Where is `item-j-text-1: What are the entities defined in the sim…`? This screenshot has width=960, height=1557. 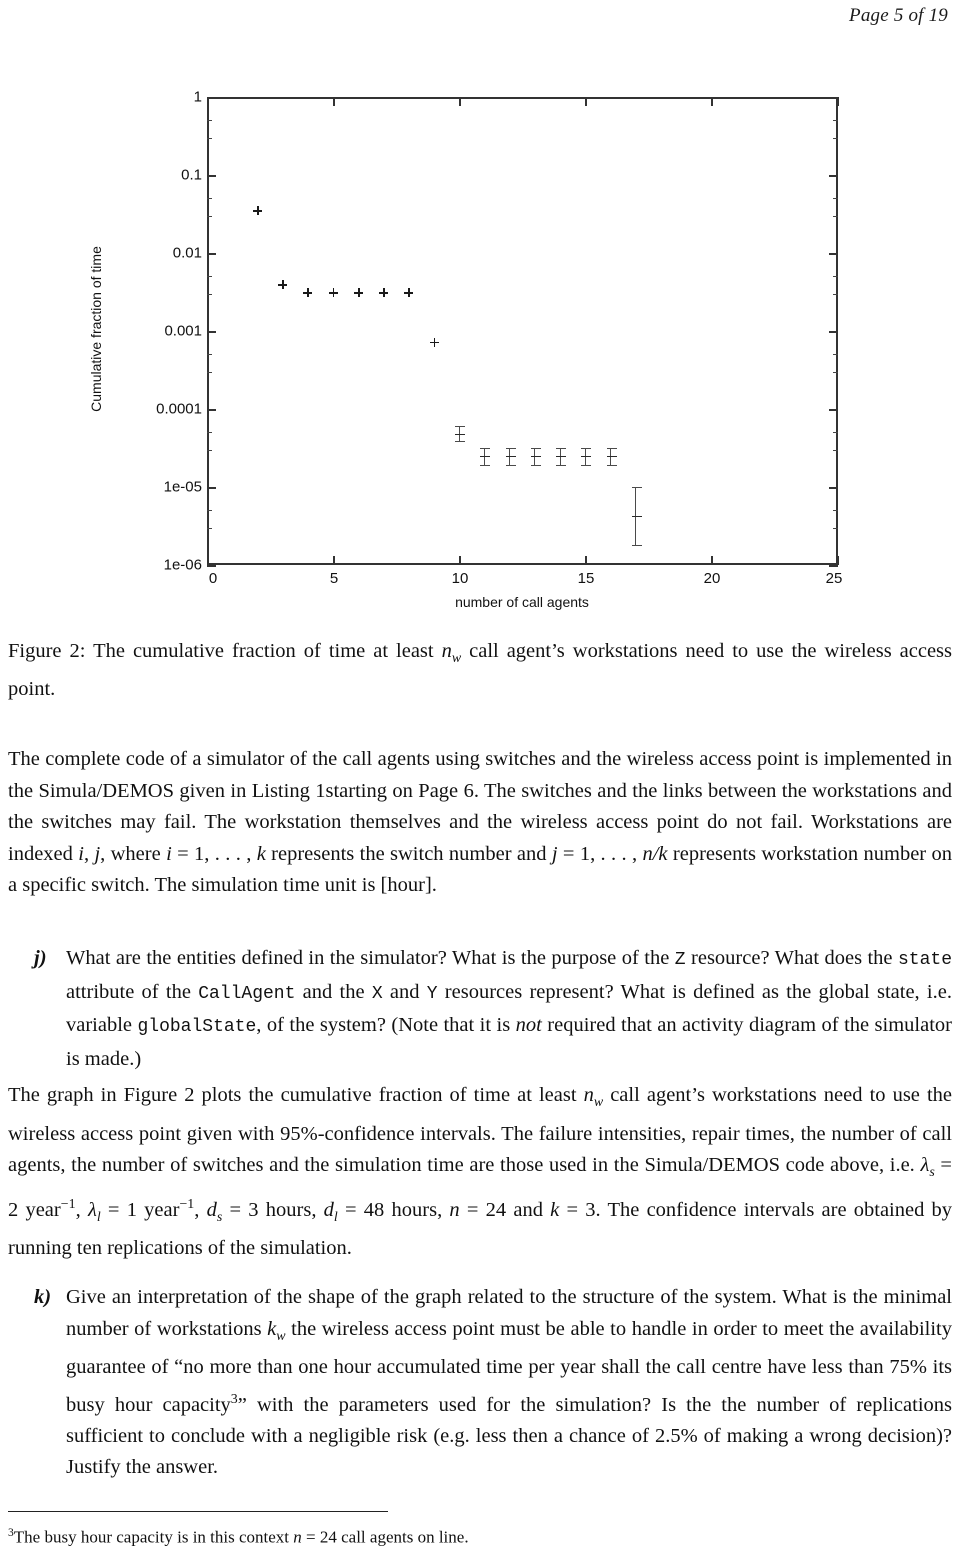 item-j-text-1: What are the entities defined in the sim… is located at coordinates (370, 958).